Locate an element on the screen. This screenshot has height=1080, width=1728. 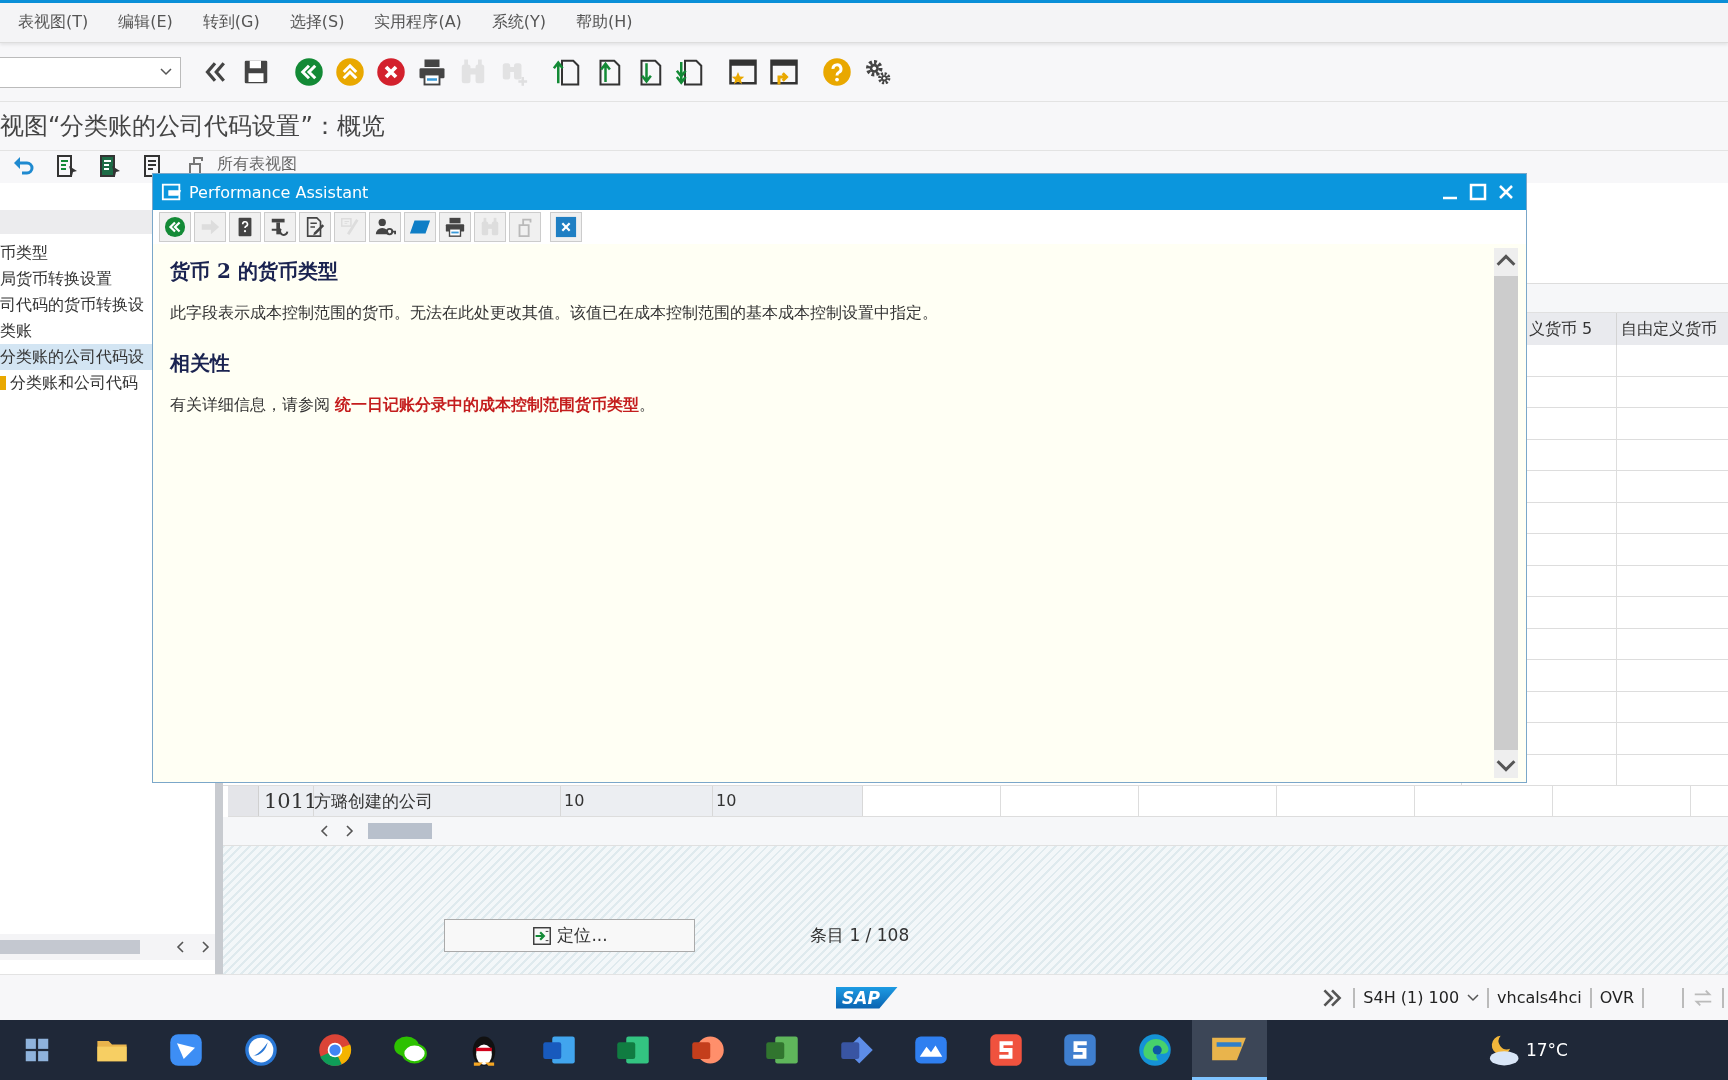
system-info: S4H (1) 100 is located at coordinates (1411, 997).